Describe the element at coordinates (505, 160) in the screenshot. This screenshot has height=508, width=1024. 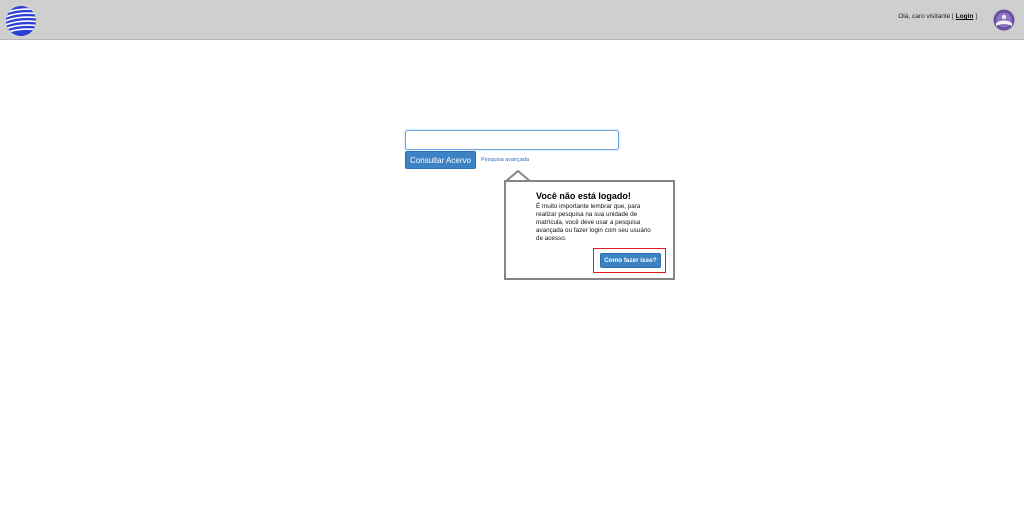
I see `advanced-search-link: Pesquisa avançada` at that location.